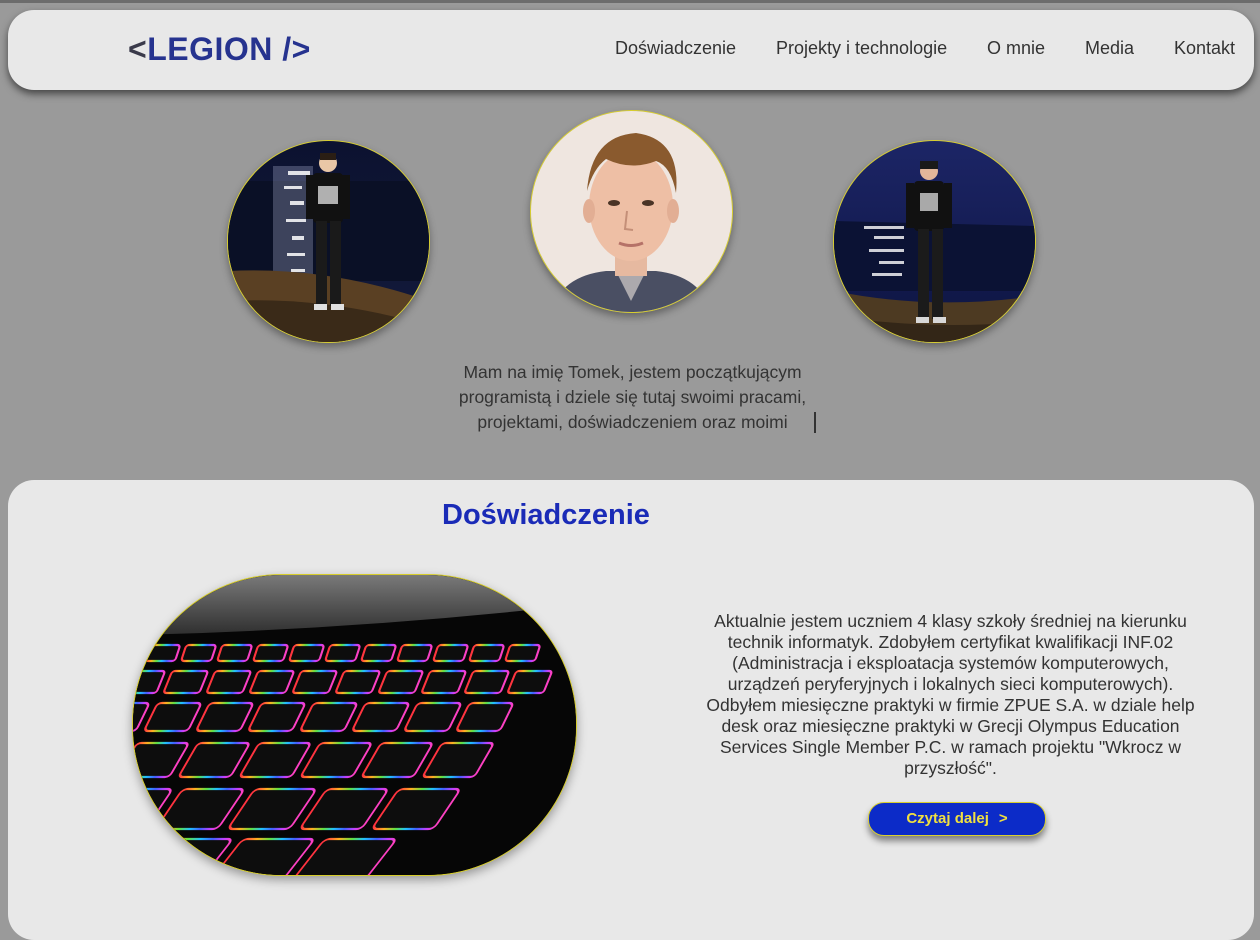 The height and width of the screenshot is (940, 1260). What do you see at coordinates (675, 48) in the screenshot?
I see `nav-link-doswiadczenie: Doświadczenie` at bounding box center [675, 48].